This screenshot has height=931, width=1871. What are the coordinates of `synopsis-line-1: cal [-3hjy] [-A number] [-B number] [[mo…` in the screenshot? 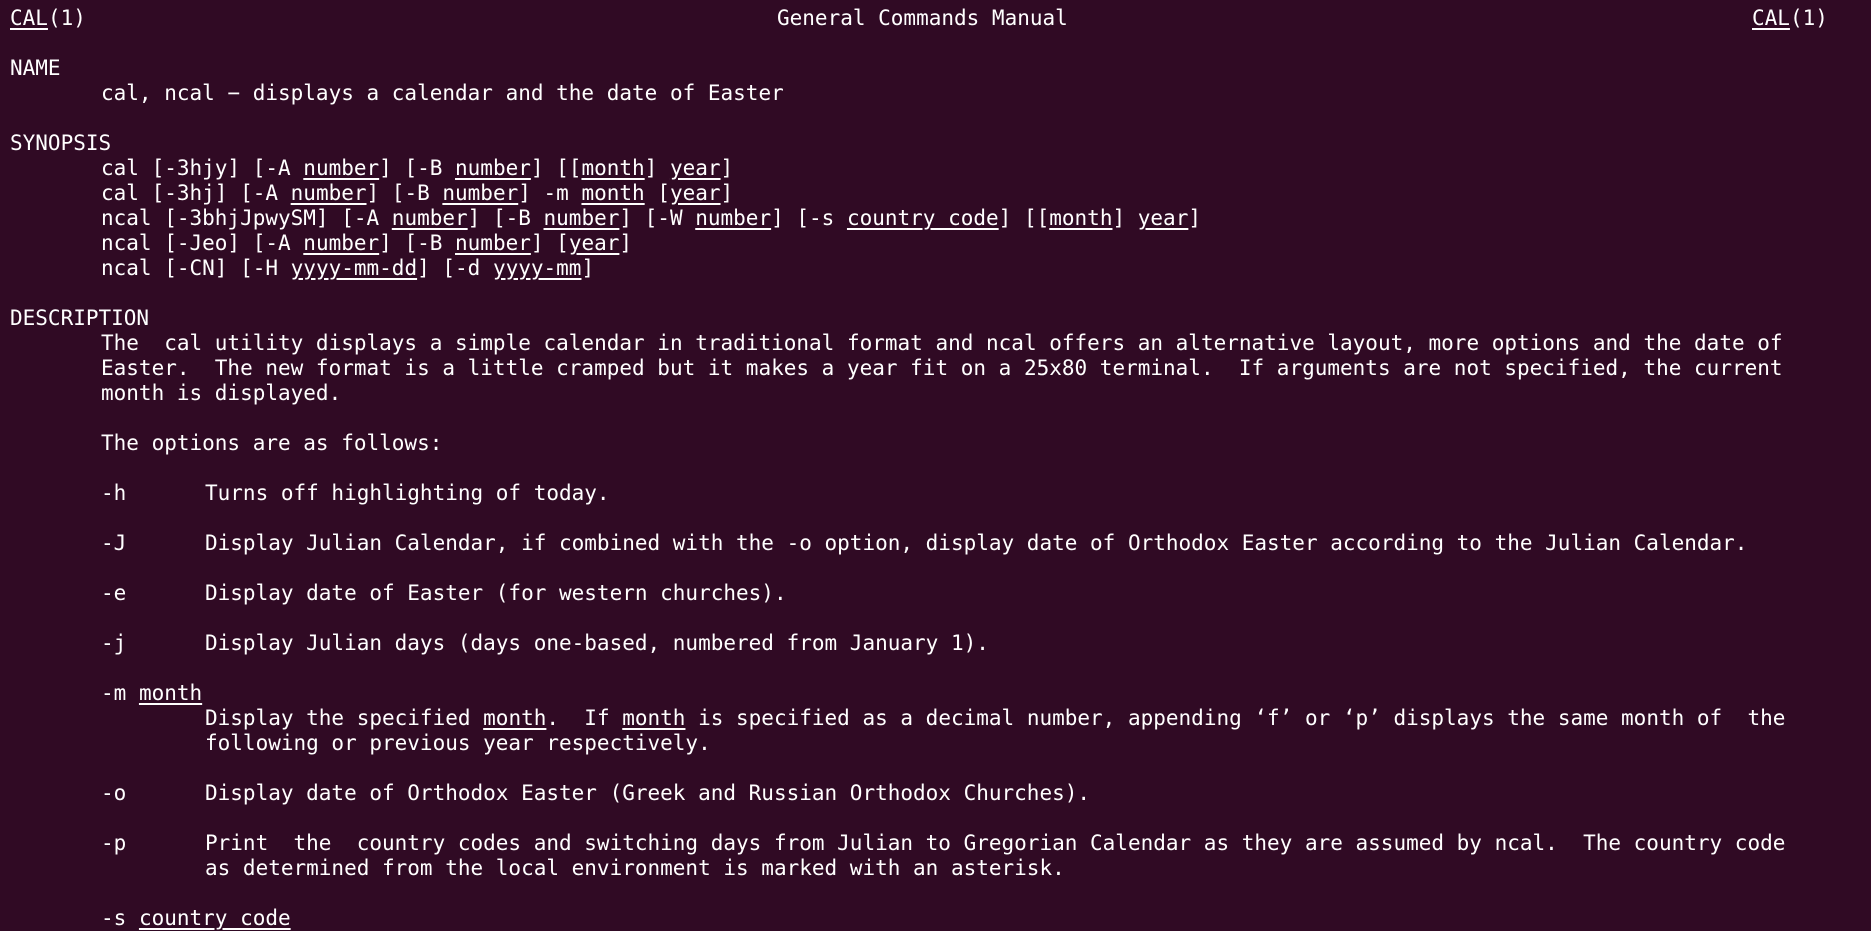 It's located at (417, 168).